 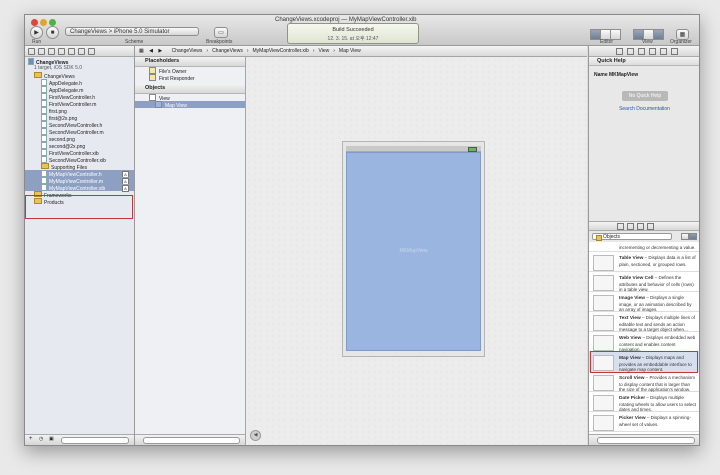 What do you see at coordinates (190, 89) in the screenshot?
I see `objects-header: Objects` at bounding box center [190, 89].